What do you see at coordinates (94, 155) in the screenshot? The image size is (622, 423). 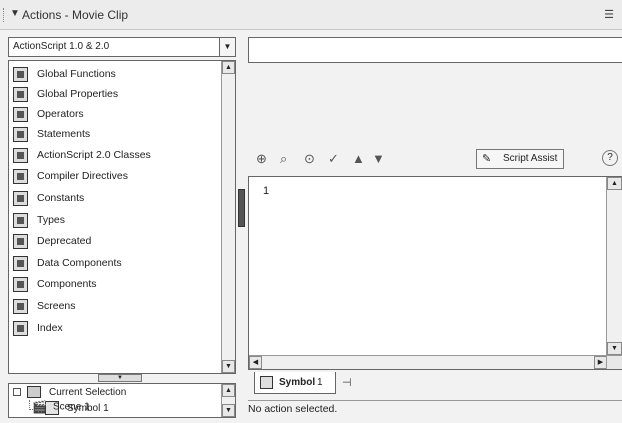 I see `toolbox-item-label: ActionScript 2.0 Classes` at bounding box center [94, 155].